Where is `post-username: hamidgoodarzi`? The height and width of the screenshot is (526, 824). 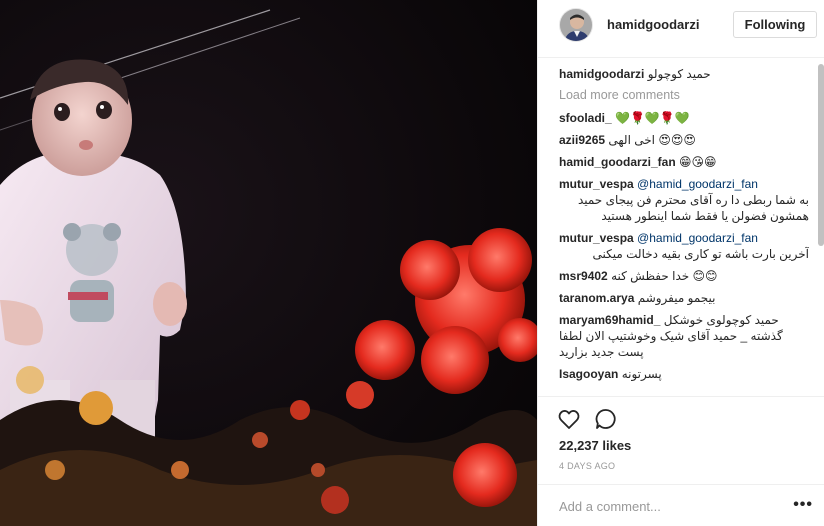 post-username: hamidgoodarzi is located at coordinates (653, 24).